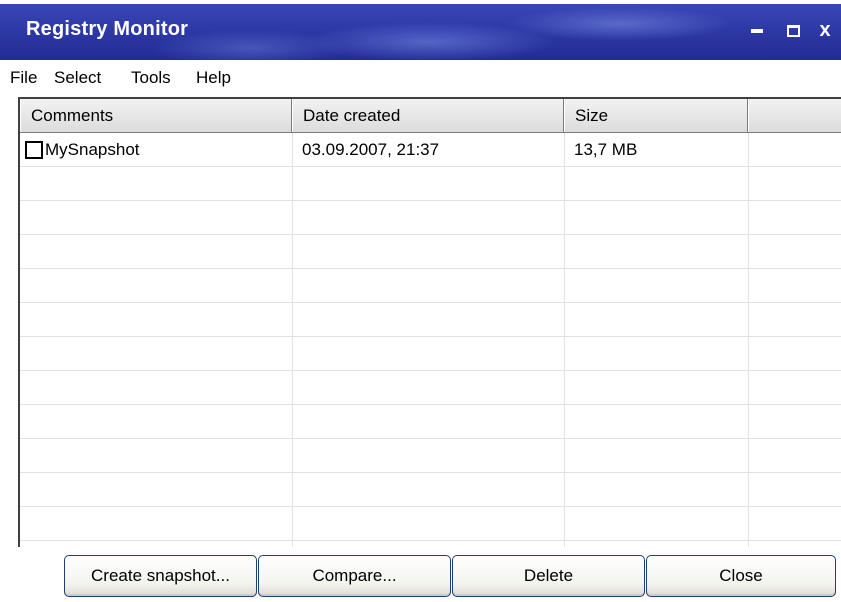 The width and height of the screenshot is (841, 602). What do you see at coordinates (156, 115) in the screenshot?
I see `column-header-comments: Comments` at bounding box center [156, 115].